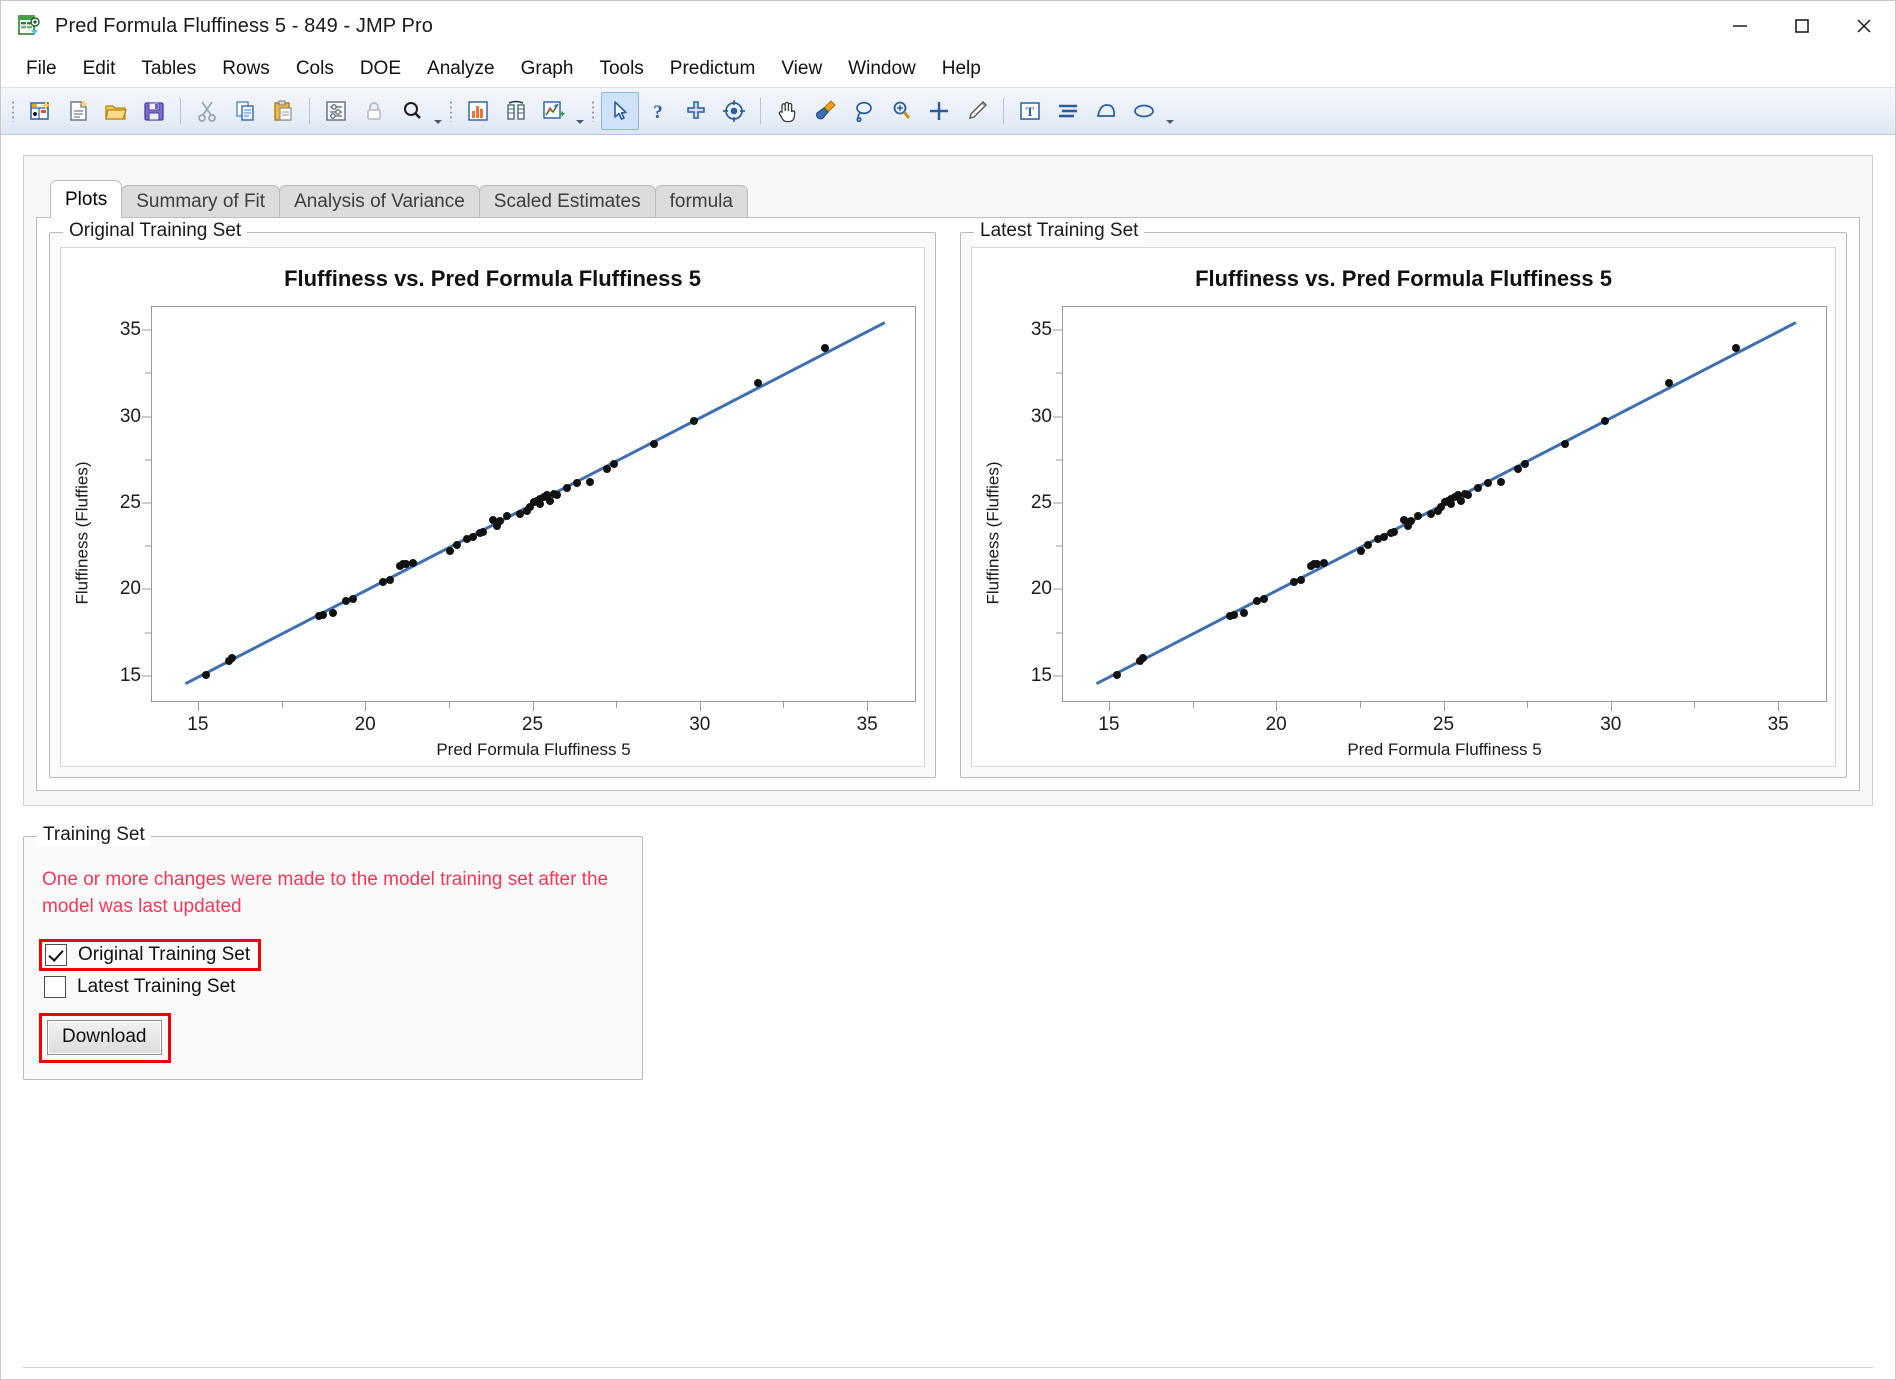 This screenshot has height=1380, width=1896. I want to click on menu-tools: Tools, so click(621, 69).